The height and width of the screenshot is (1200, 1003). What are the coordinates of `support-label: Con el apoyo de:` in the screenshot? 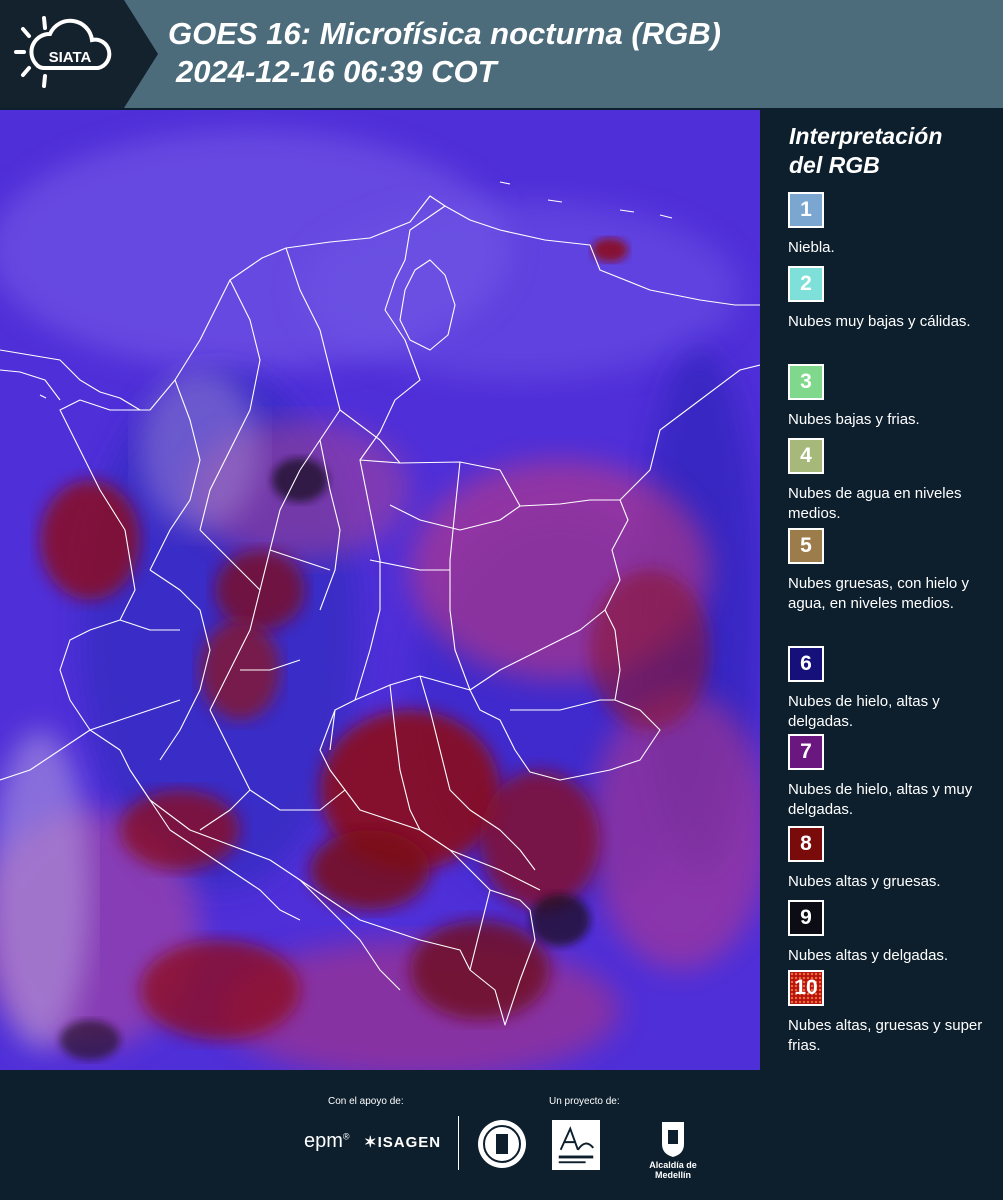 It's located at (366, 1101).